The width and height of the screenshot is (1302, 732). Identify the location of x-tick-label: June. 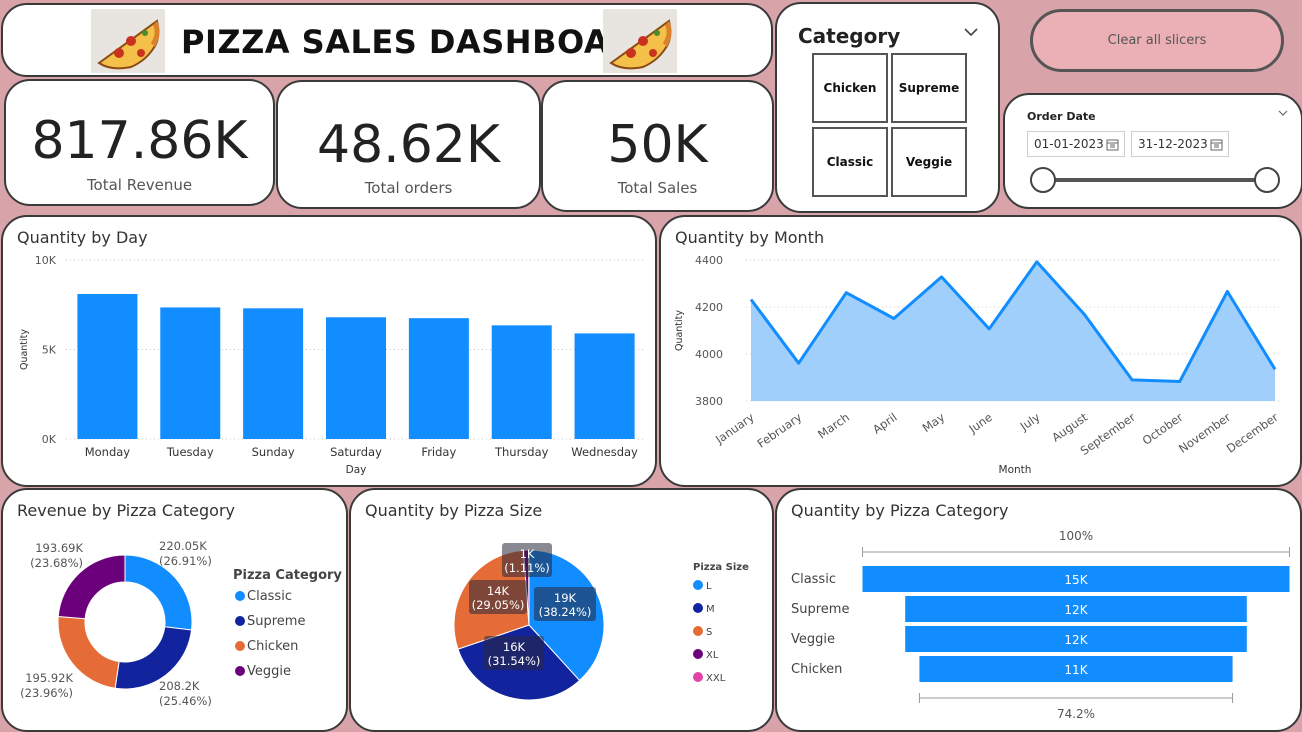
(980, 423).